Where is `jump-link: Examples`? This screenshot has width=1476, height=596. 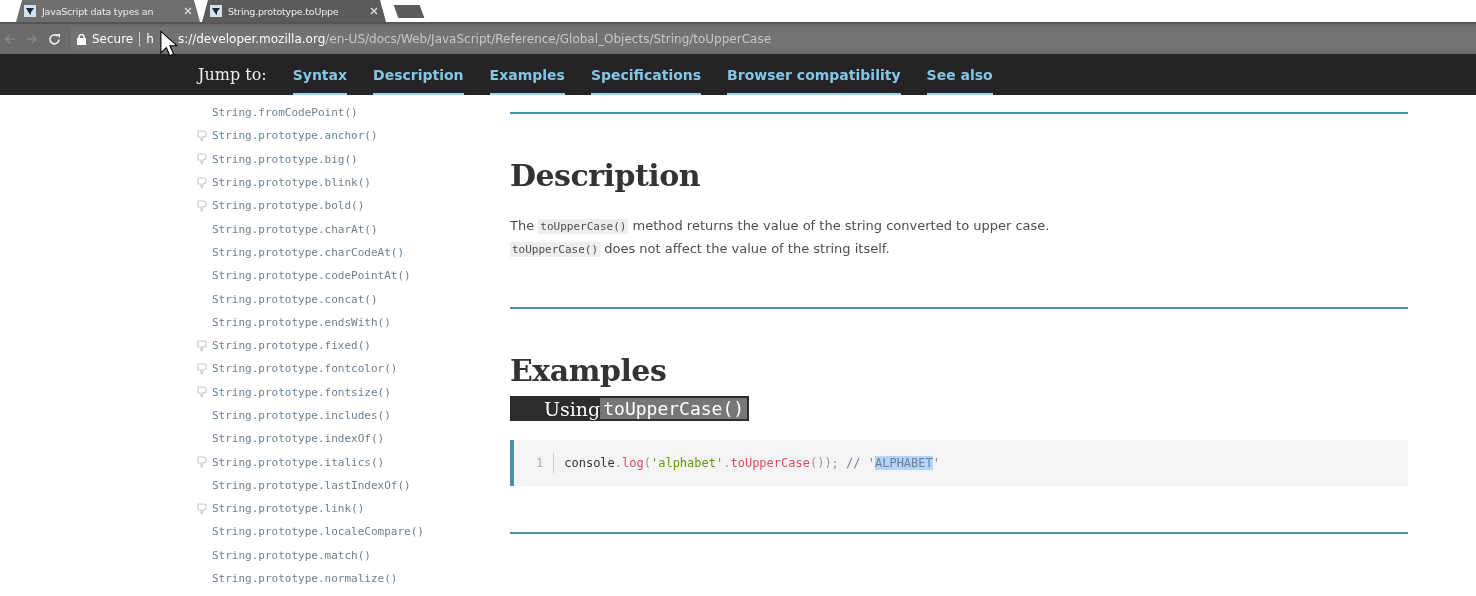 jump-link: Examples is located at coordinates (527, 74).